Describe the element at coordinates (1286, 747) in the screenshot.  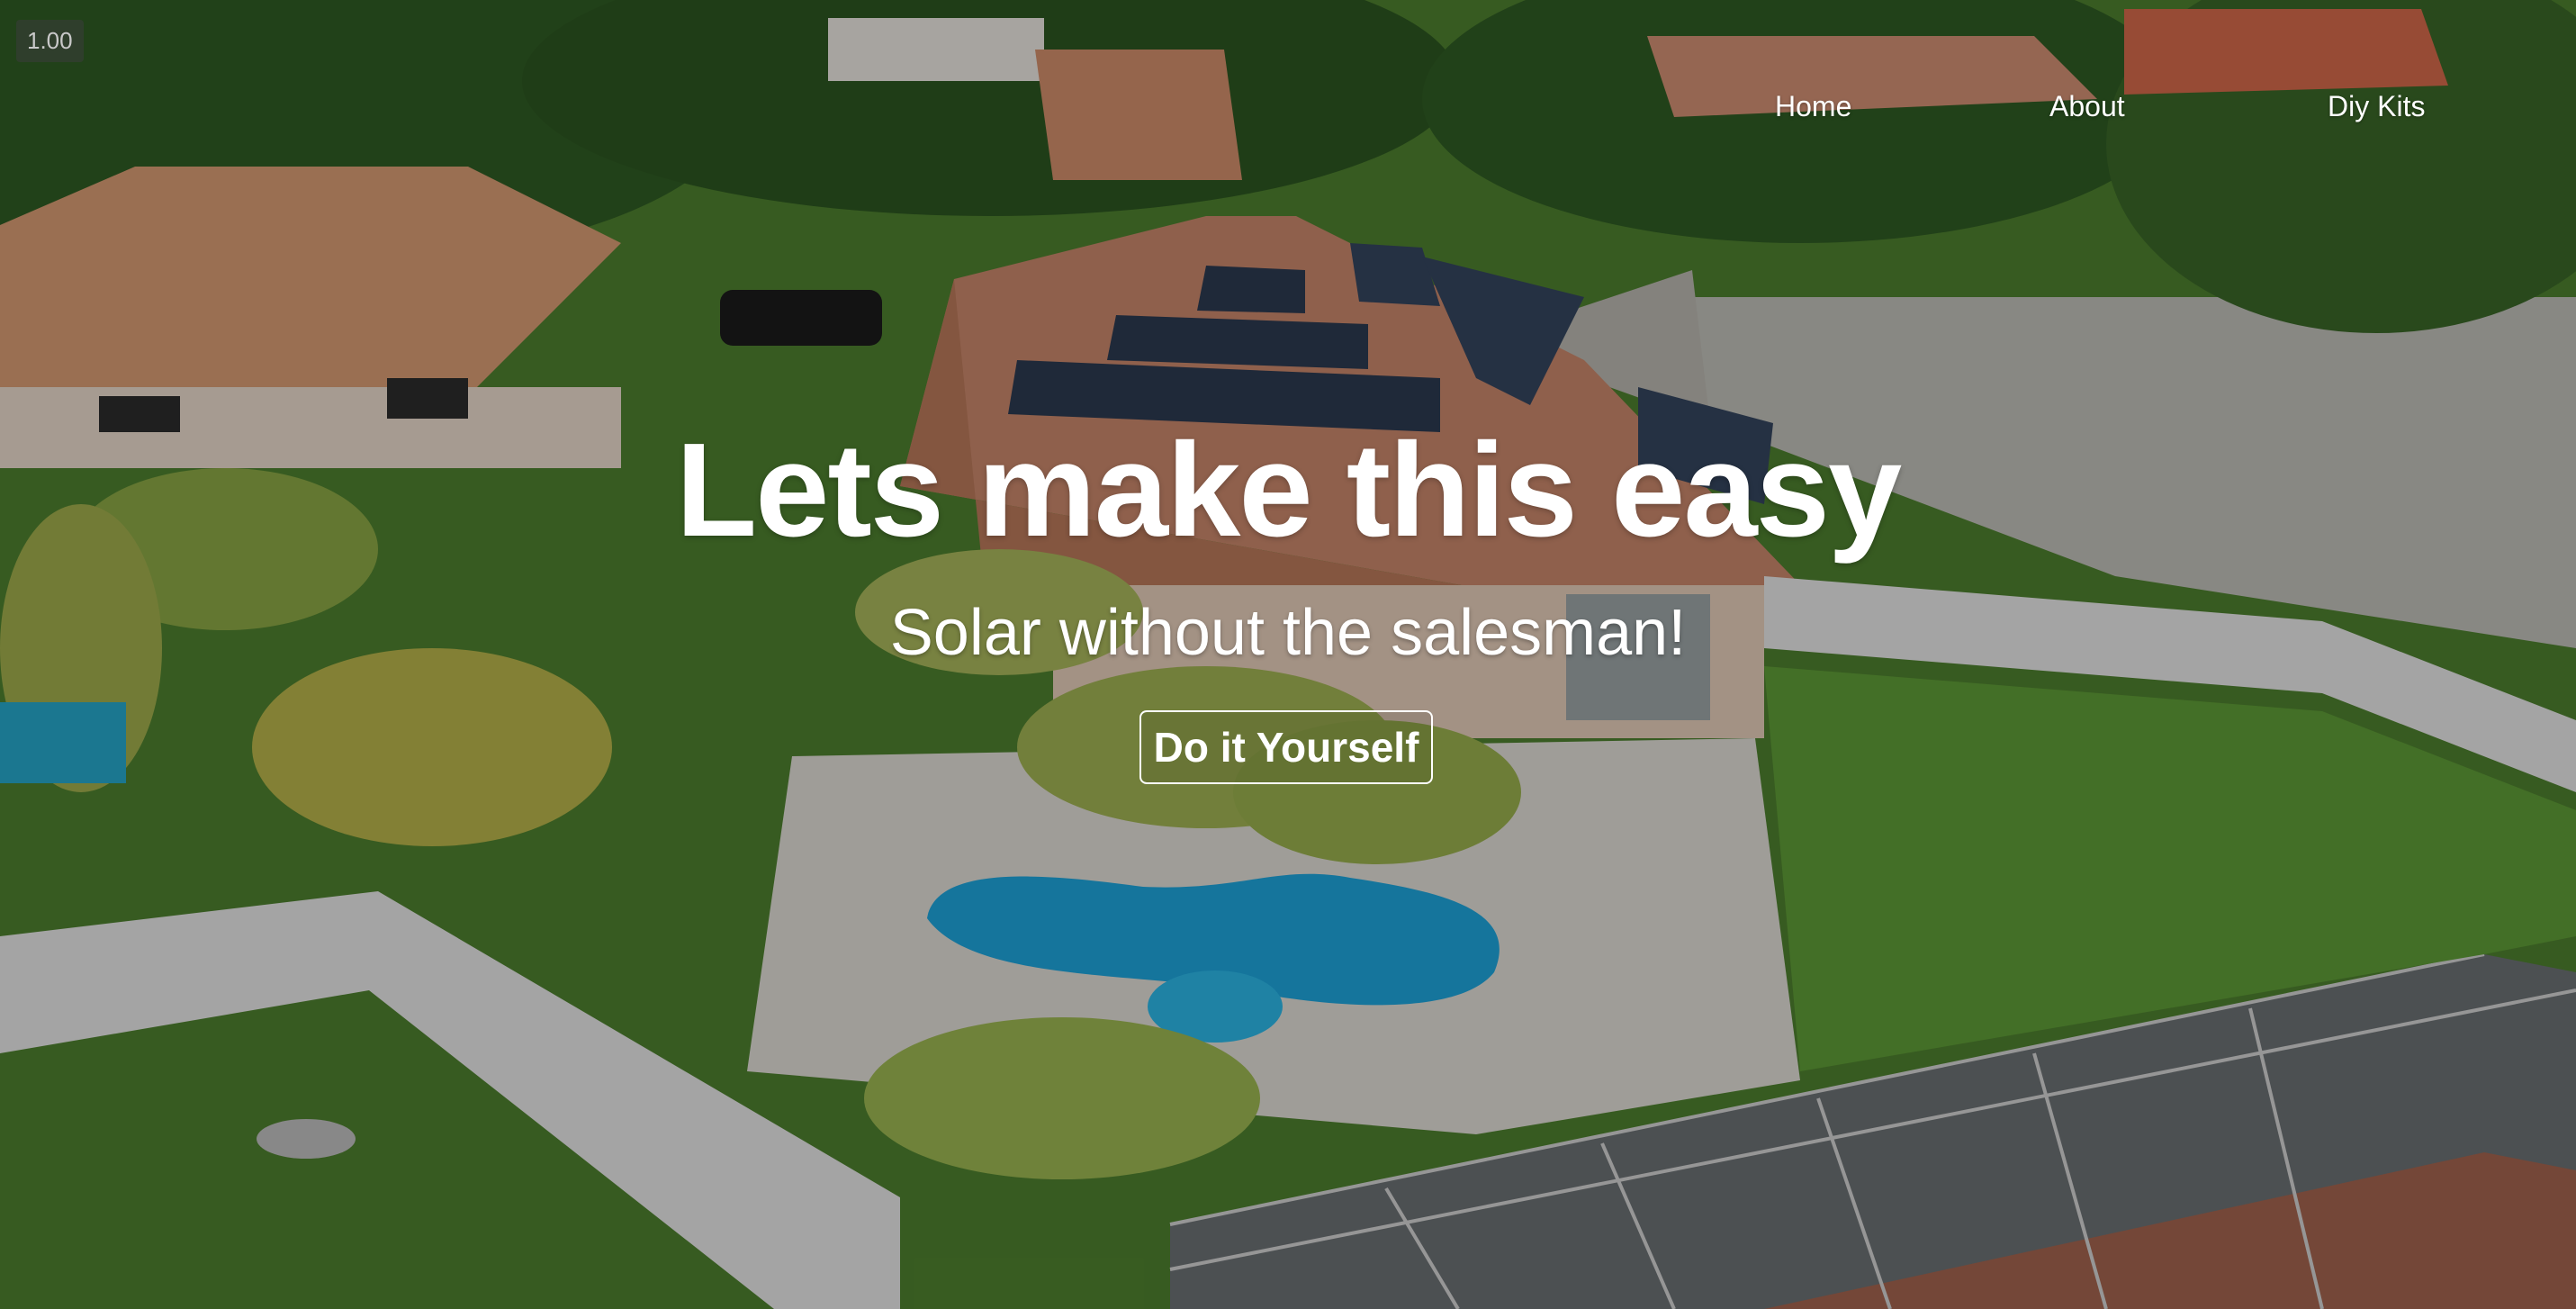
I see `do-it-yourself-button: Do it Yourself` at that location.